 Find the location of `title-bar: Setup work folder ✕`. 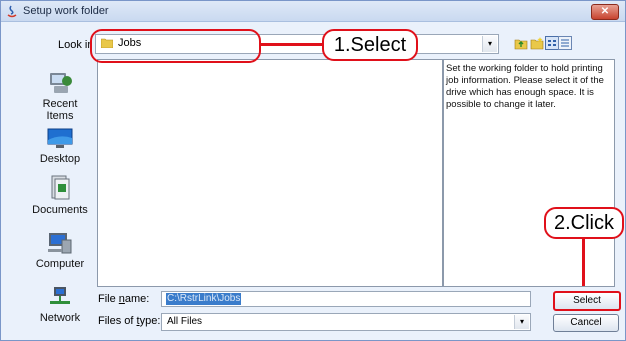

title-bar: Setup work folder ✕ is located at coordinates (313, 11).